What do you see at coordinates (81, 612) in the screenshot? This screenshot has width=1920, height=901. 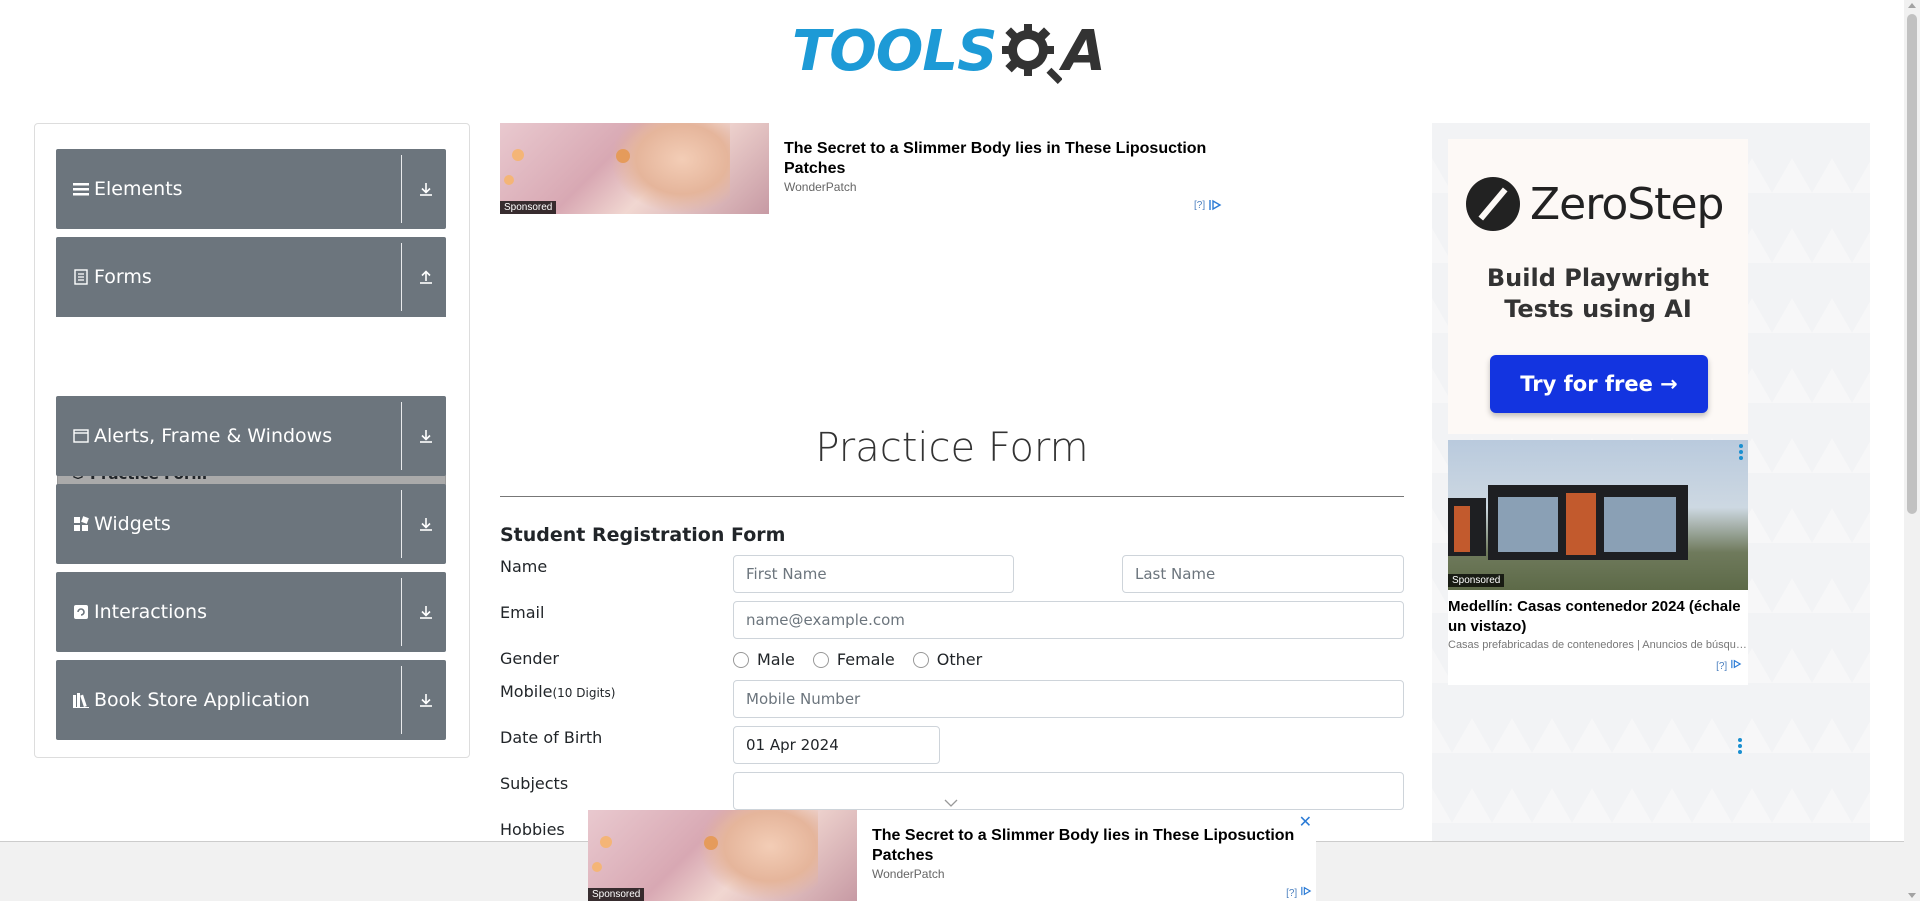 I see `interactions-icon` at bounding box center [81, 612].